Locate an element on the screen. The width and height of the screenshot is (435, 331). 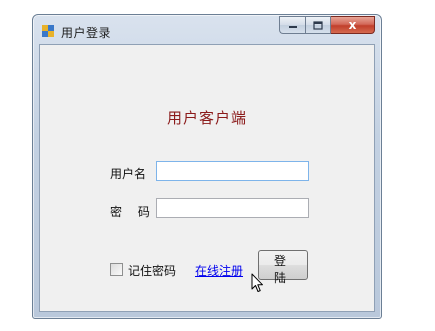
minimize-button is located at coordinates (292, 25).